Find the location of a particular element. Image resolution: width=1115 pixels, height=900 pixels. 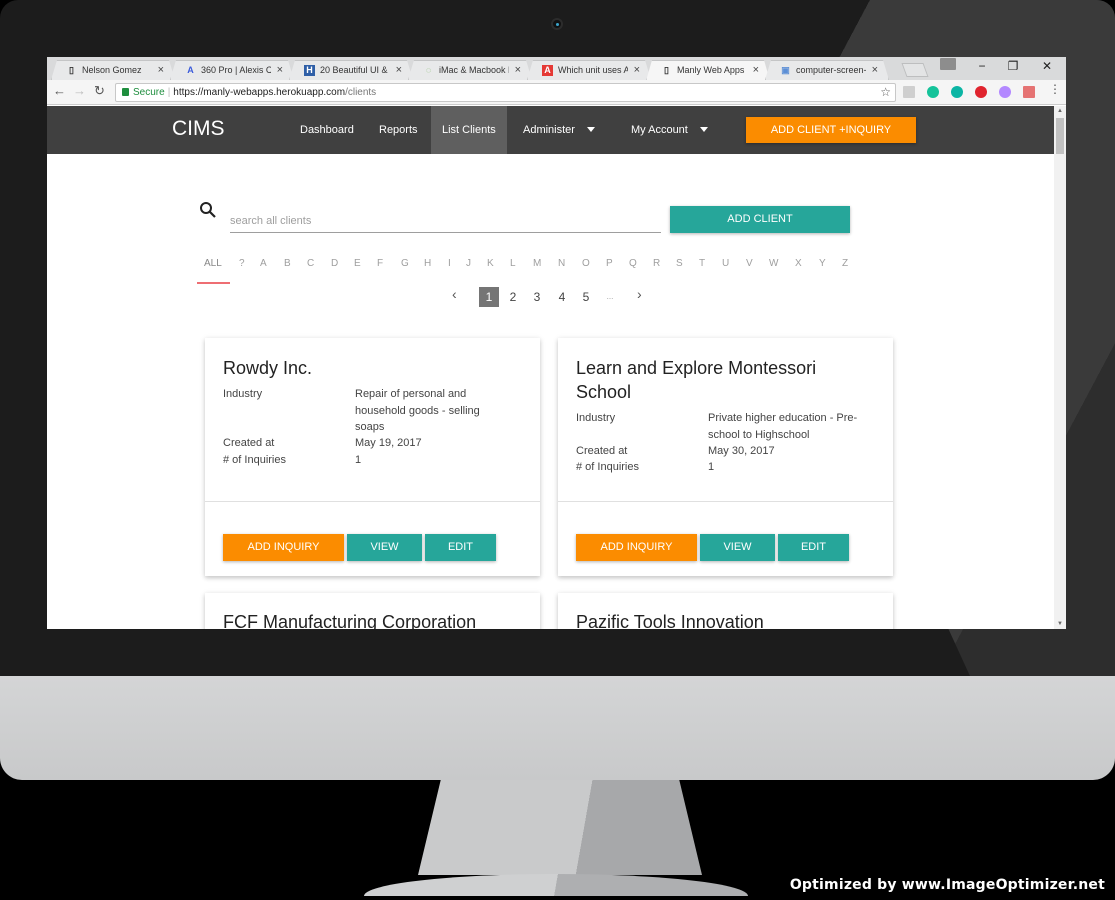

inquiries-value: 1 is located at coordinates (711, 467).